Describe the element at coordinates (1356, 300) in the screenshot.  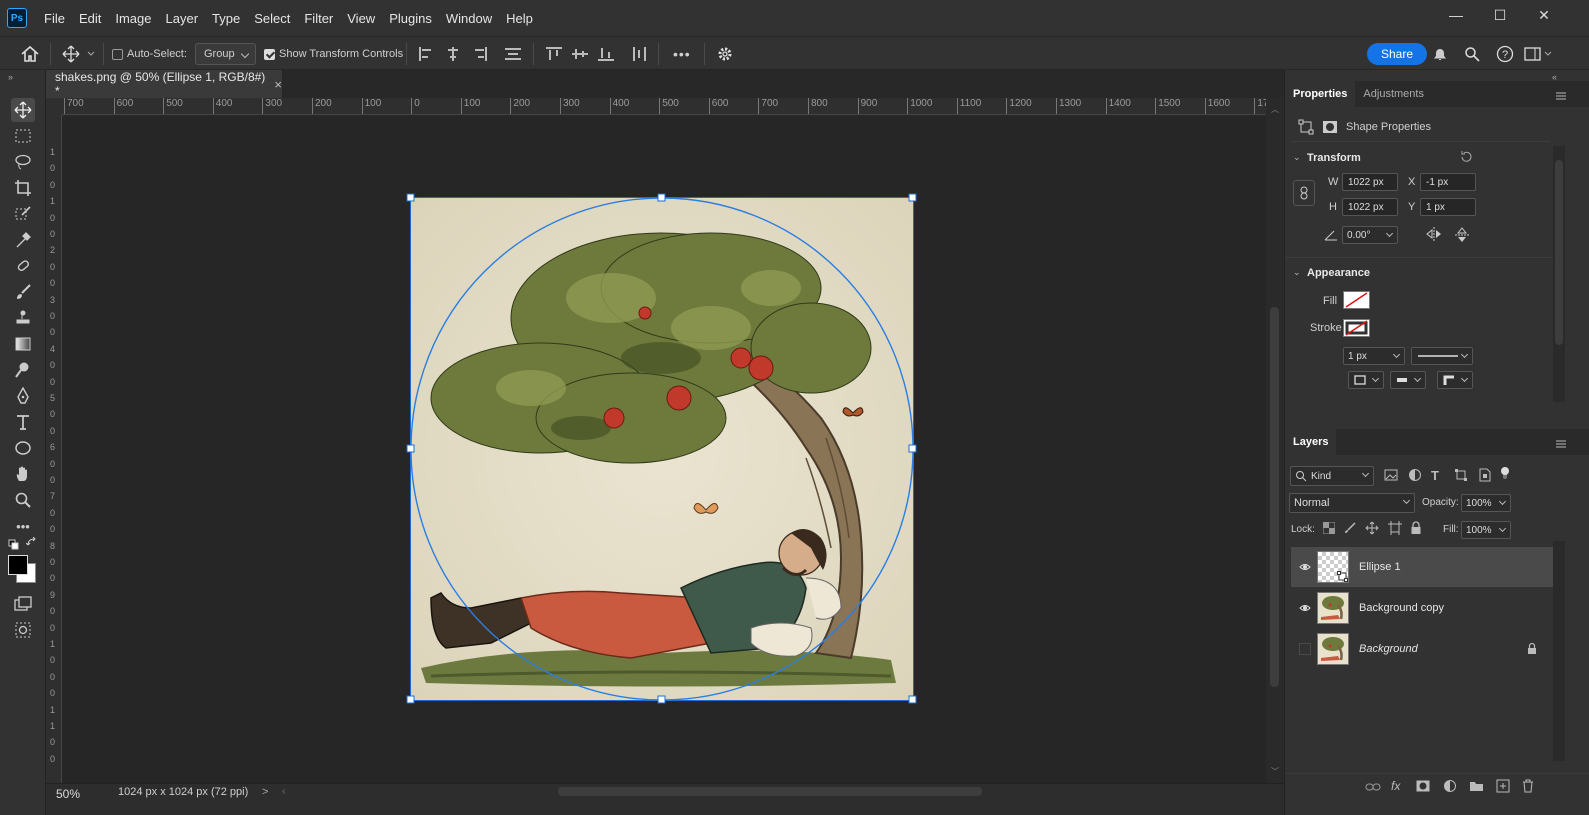
I see `fill-swatch` at that location.